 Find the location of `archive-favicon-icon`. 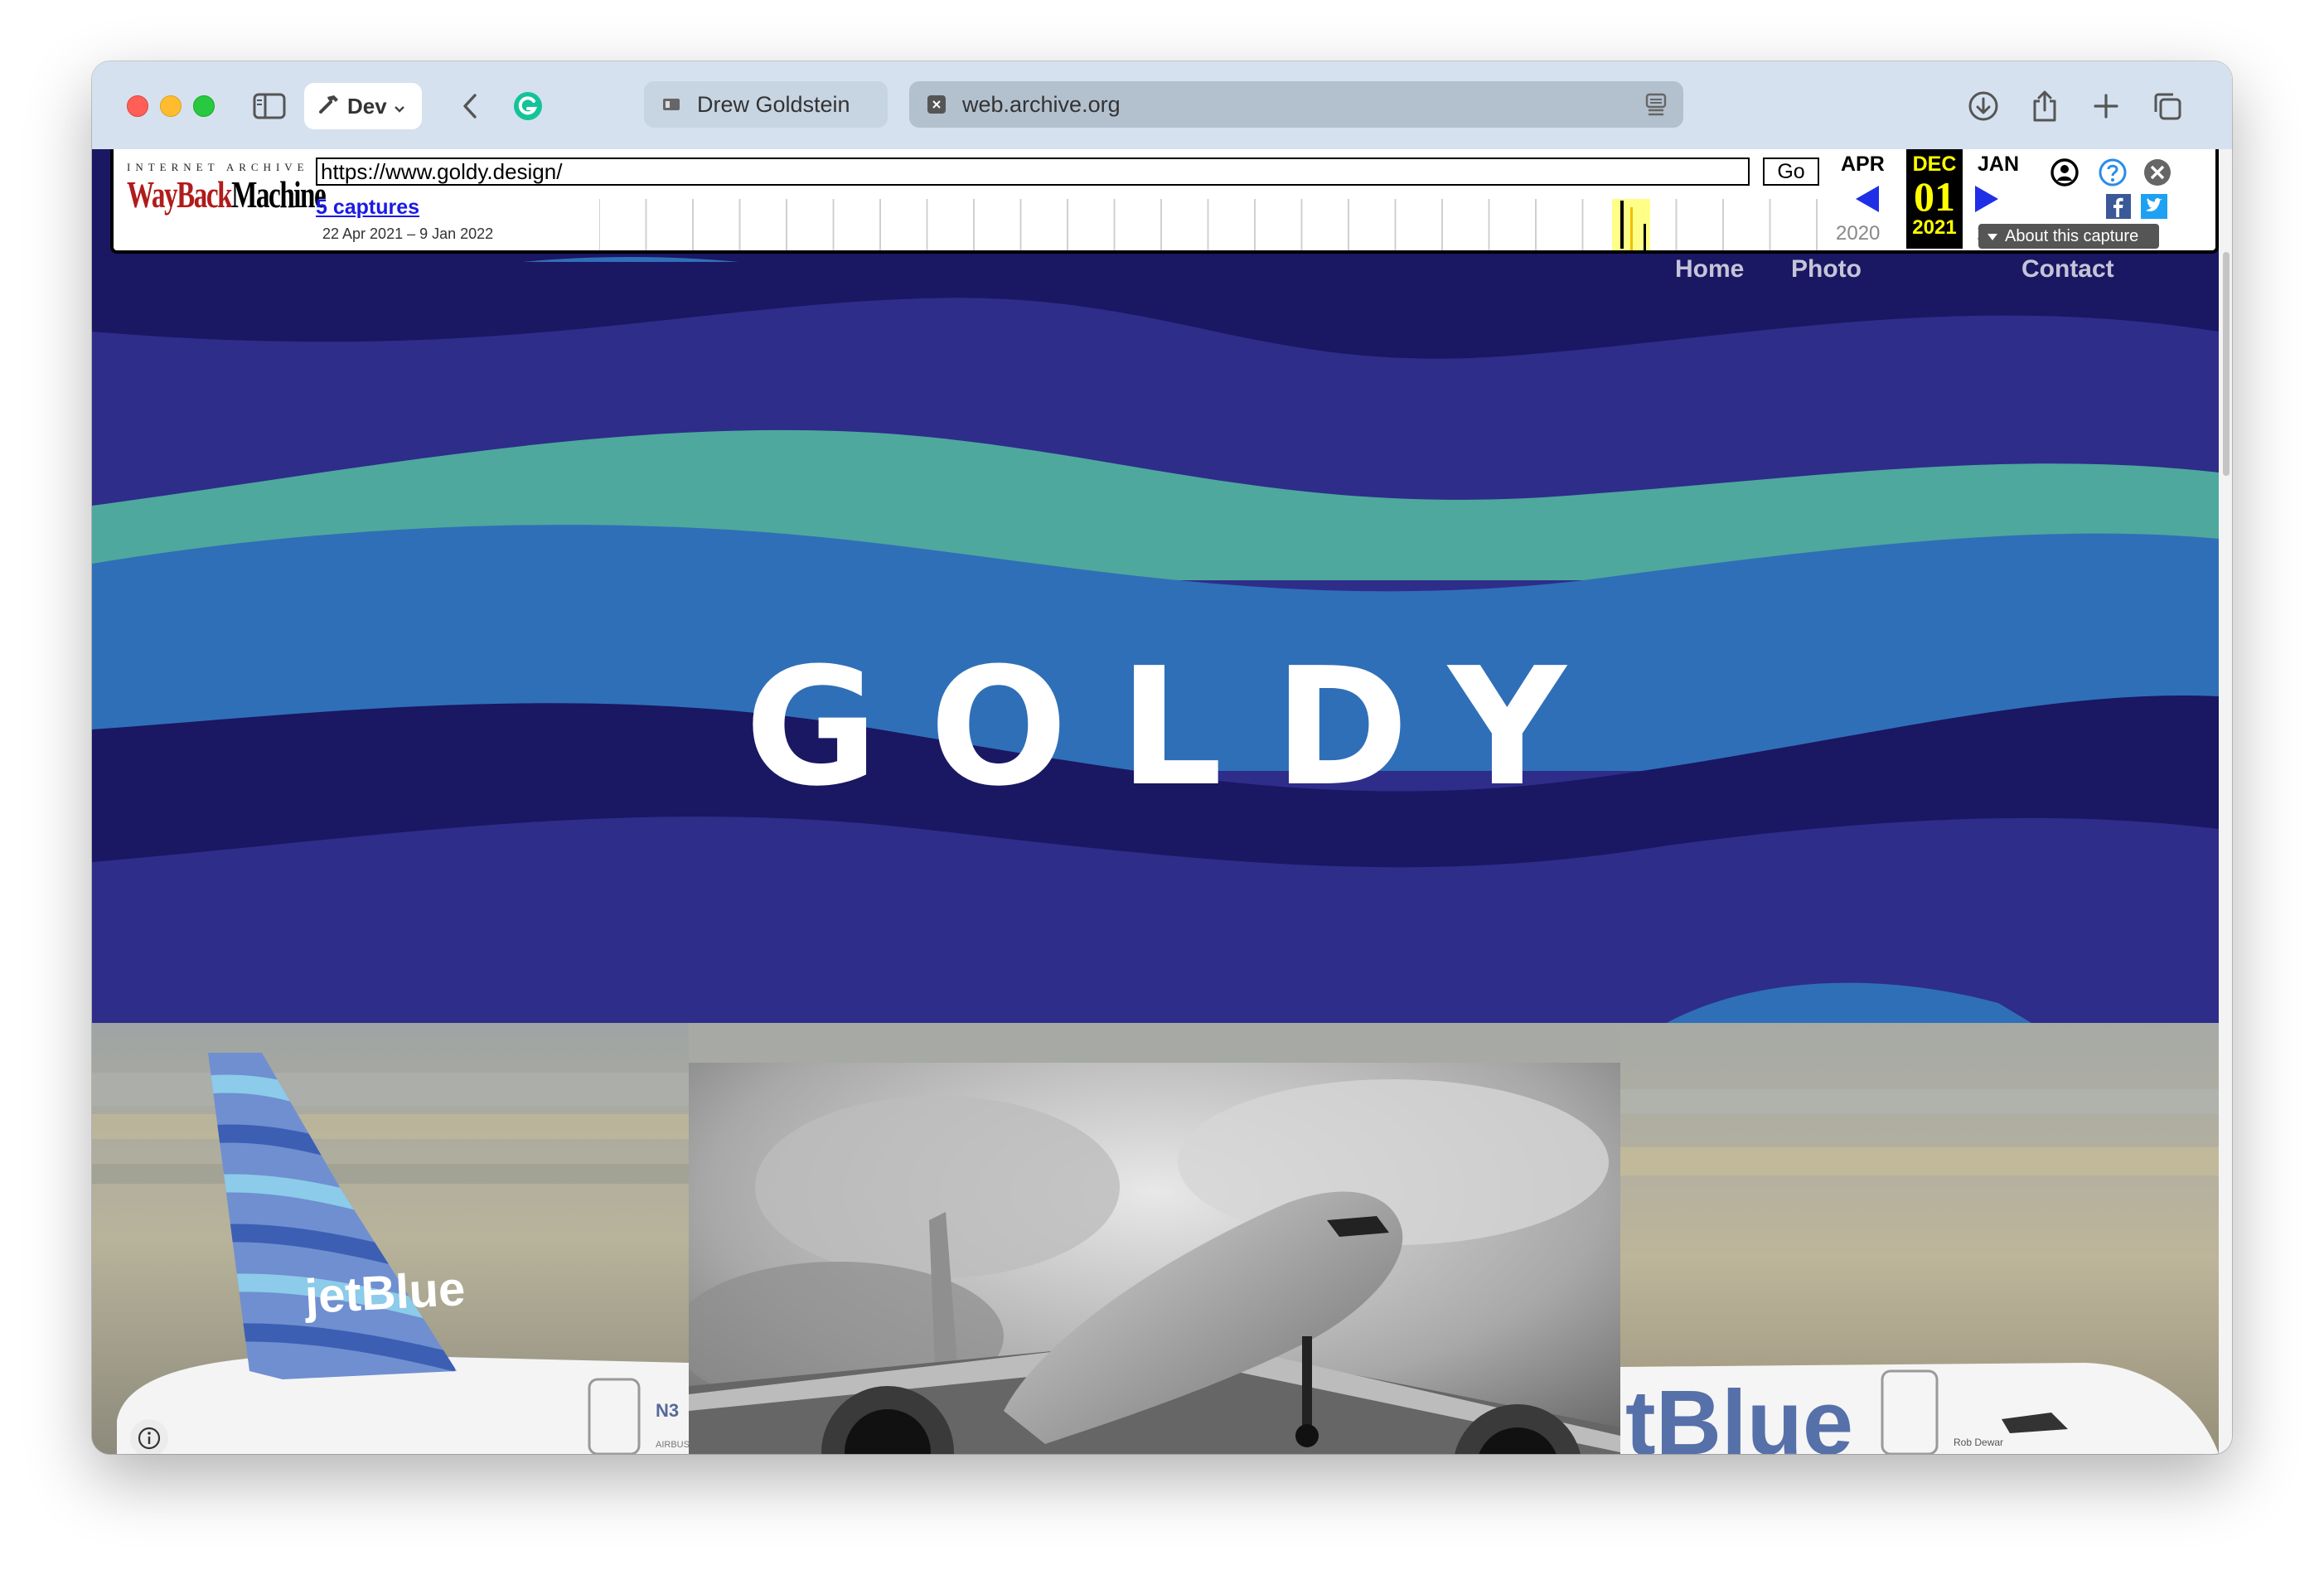

archive-favicon-icon is located at coordinates (936, 104).